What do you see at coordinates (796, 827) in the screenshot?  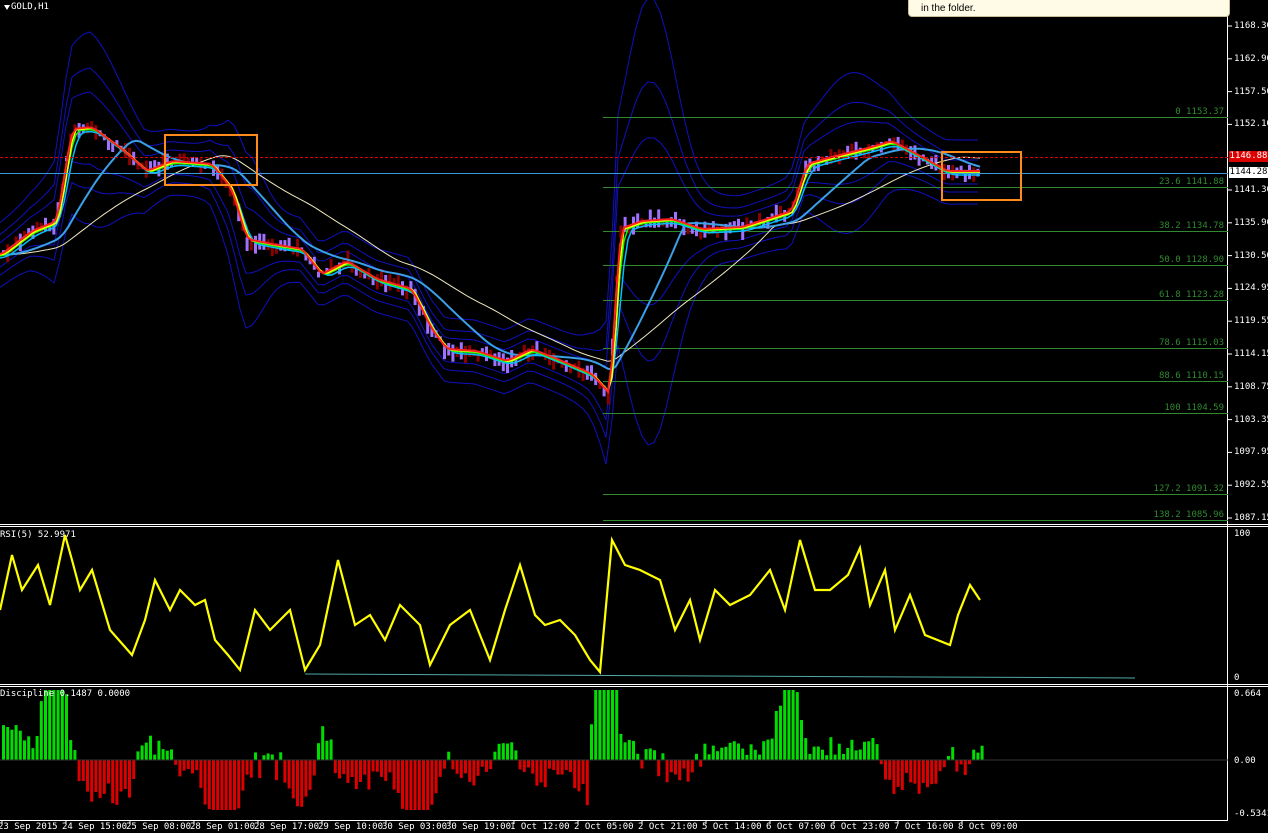 I see `time-tick: 6 Oct 07:00` at bounding box center [796, 827].